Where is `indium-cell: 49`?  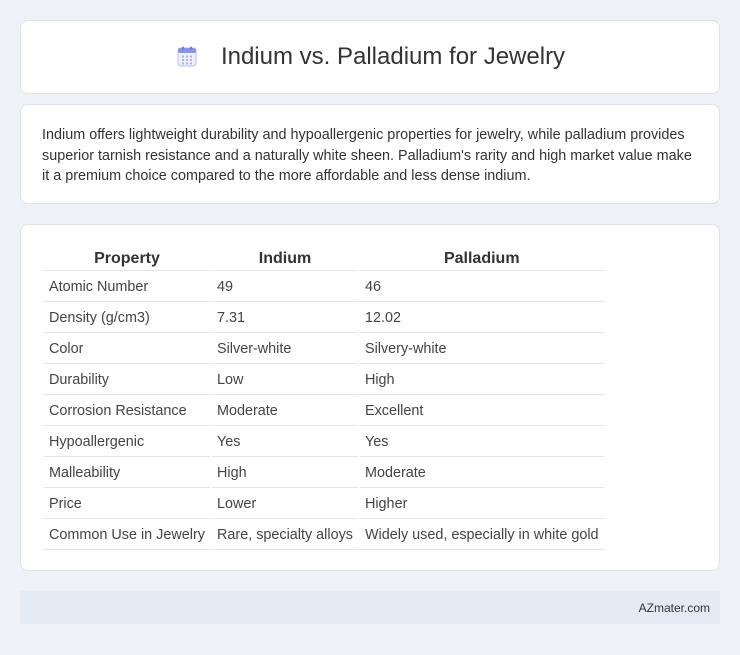 indium-cell: 49 is located at coordinates (285, 287).